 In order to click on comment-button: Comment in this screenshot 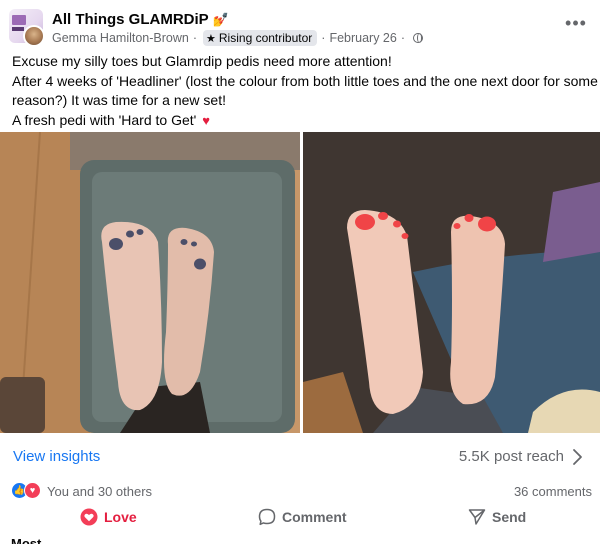, I will do `click(302, 517)`.